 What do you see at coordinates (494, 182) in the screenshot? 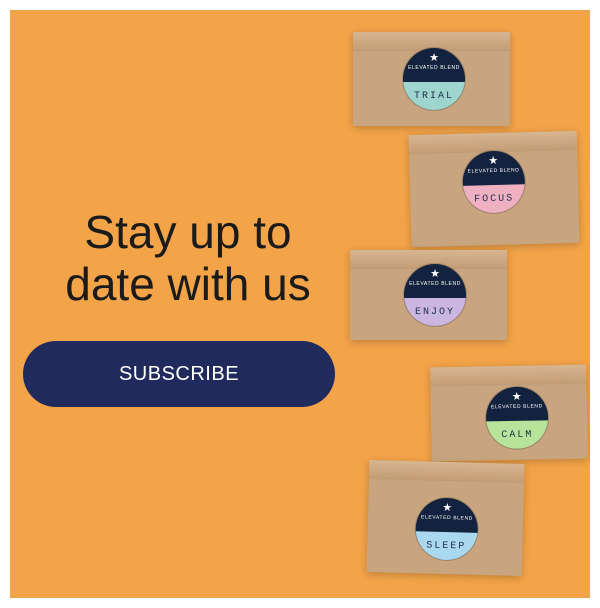
I see `box-label-focus: ★ ELEVATED BLEND FOCUS` at bounding box center [494, 182].